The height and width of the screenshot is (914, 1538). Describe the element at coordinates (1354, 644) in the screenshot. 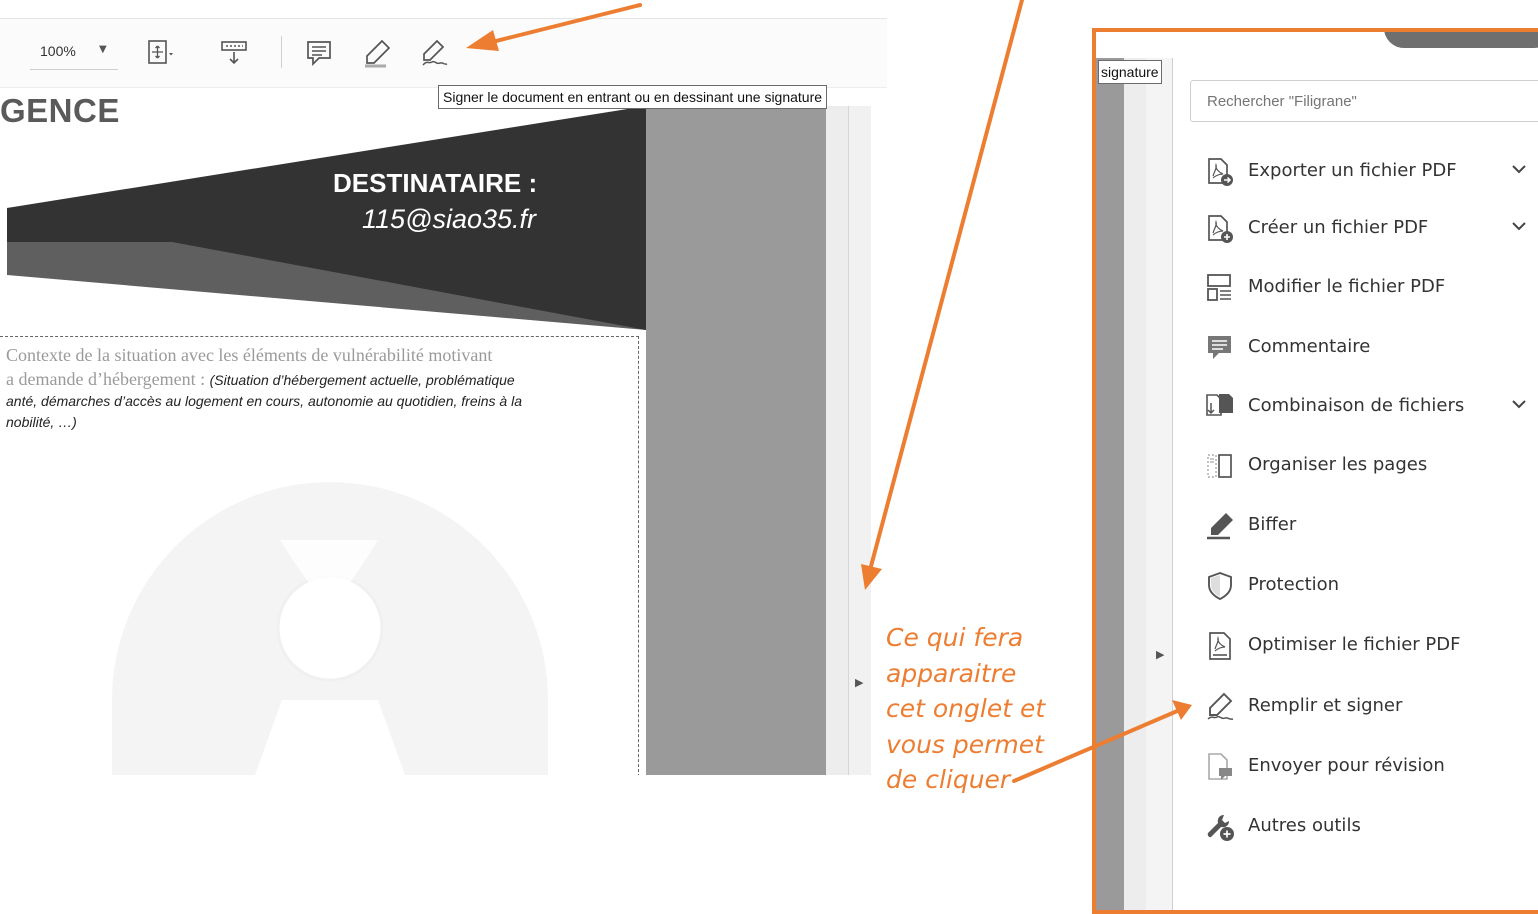

I see `tool-label: Optimiser le fichier PDF` at that location.